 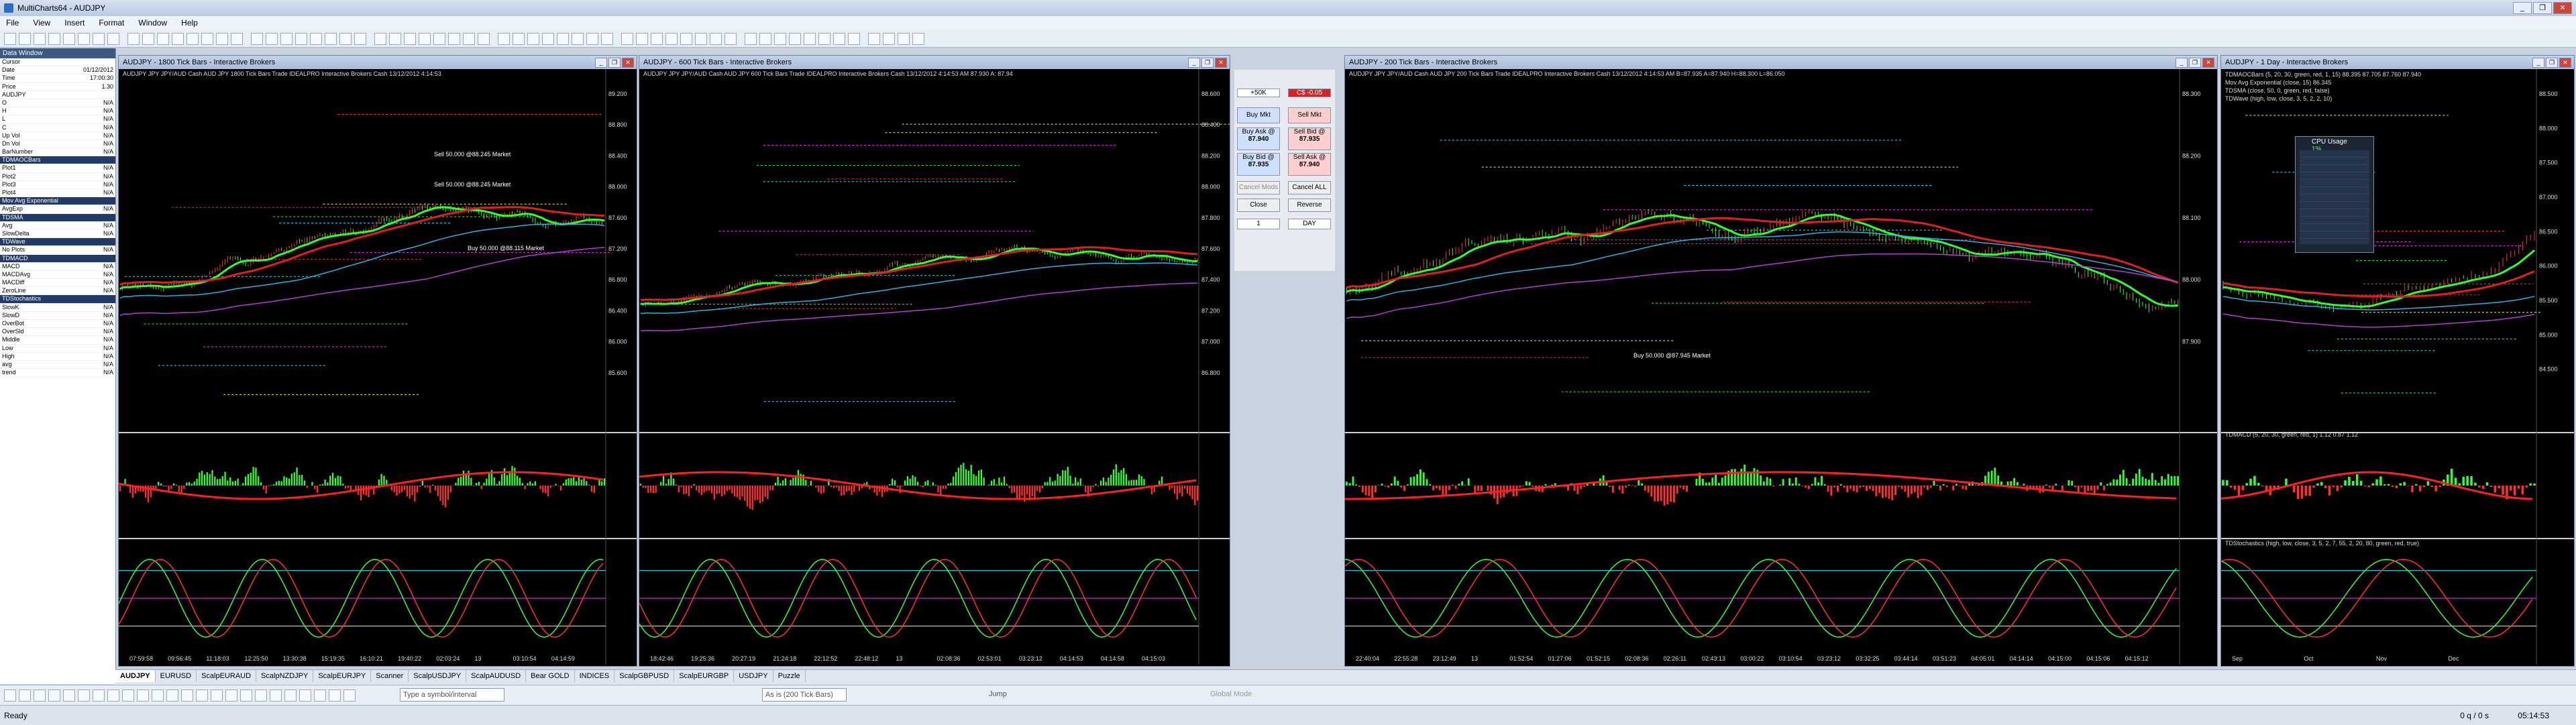 I want to click on buy-market-button: Buy Mkt, so click(x=1258, y=115).